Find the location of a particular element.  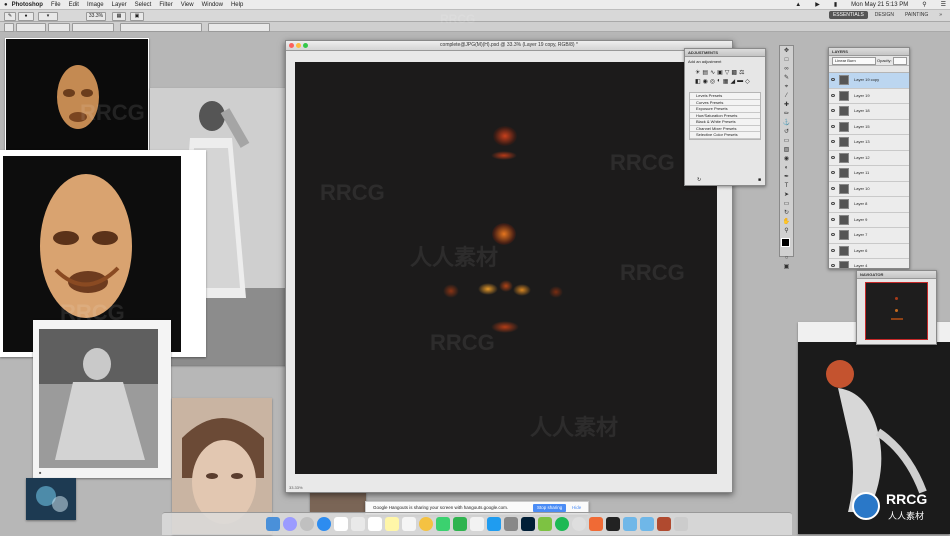

move-tool-option is located at coordinates (9, 27).